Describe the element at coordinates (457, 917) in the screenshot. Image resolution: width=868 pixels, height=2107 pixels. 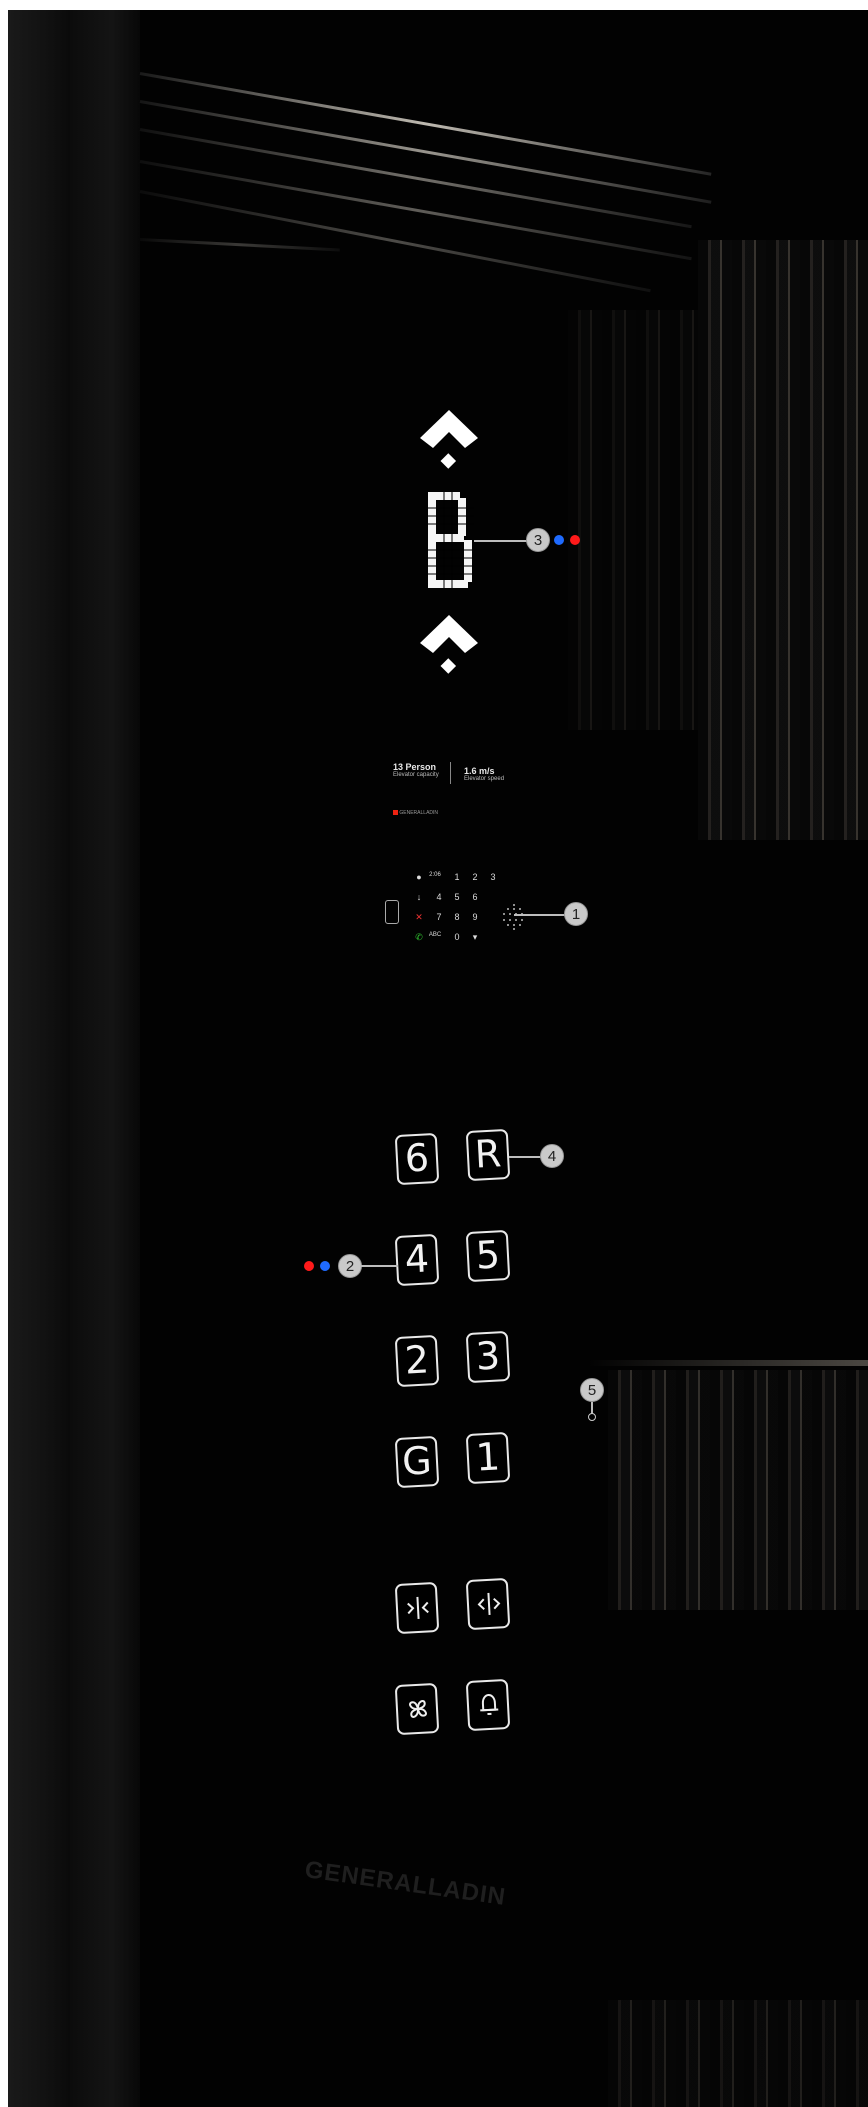
I see `keypad-key: 8` at that location.